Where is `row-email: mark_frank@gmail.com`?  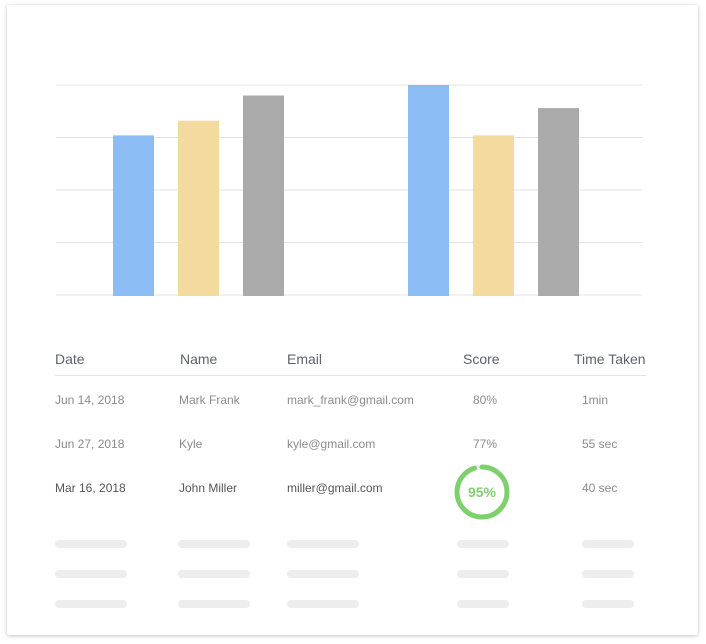 row-email: mark_frank@gmail.com is located at coordinates (350, 400).